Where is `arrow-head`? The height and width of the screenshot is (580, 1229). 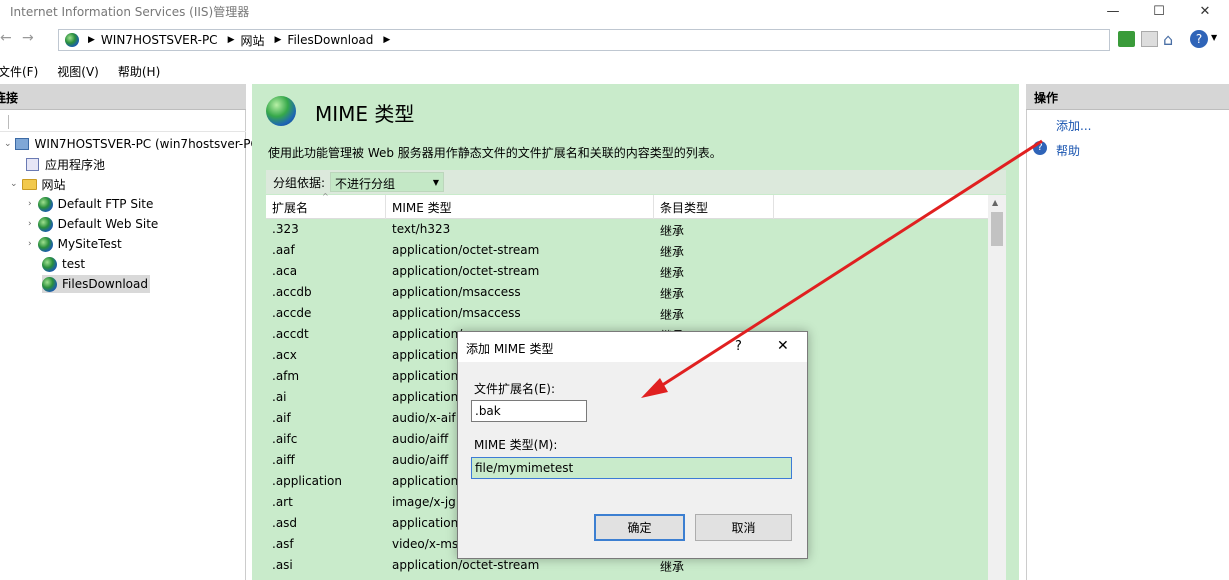
arrow-head is located at coordinates (654, 388).